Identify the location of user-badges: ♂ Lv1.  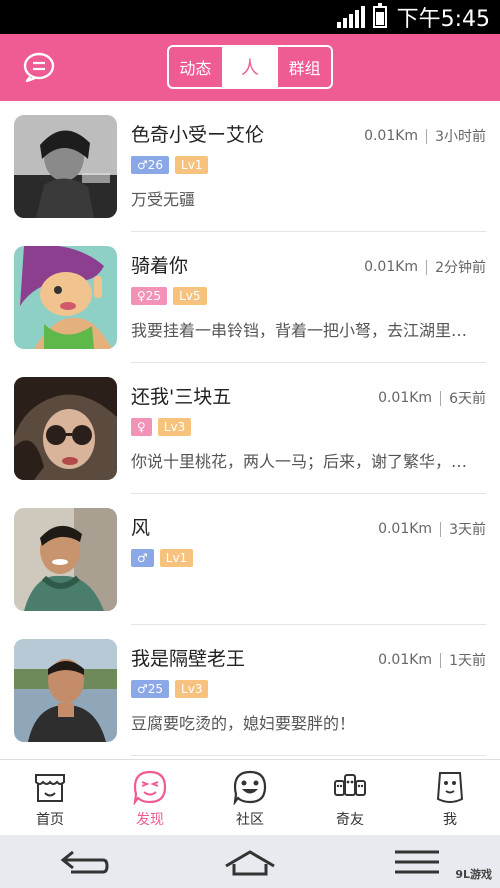
(162, 558).